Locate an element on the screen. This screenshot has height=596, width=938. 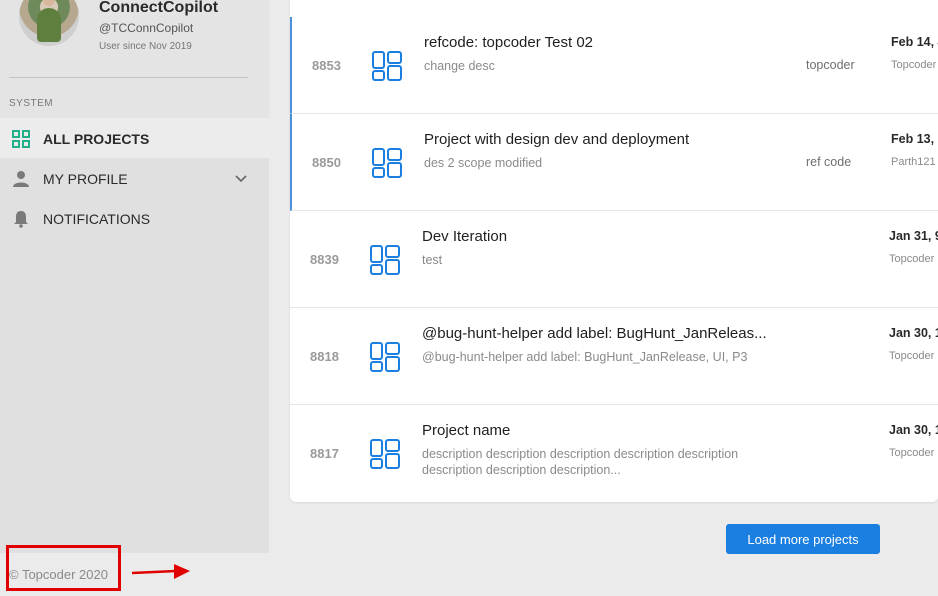
divider is located at coordinates (128, 77).